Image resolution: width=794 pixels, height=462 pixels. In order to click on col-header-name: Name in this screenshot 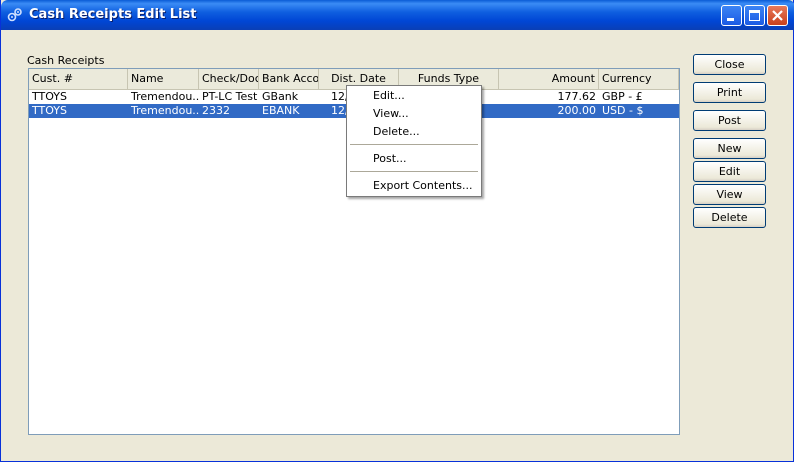, I will do `click(163, 79)`.